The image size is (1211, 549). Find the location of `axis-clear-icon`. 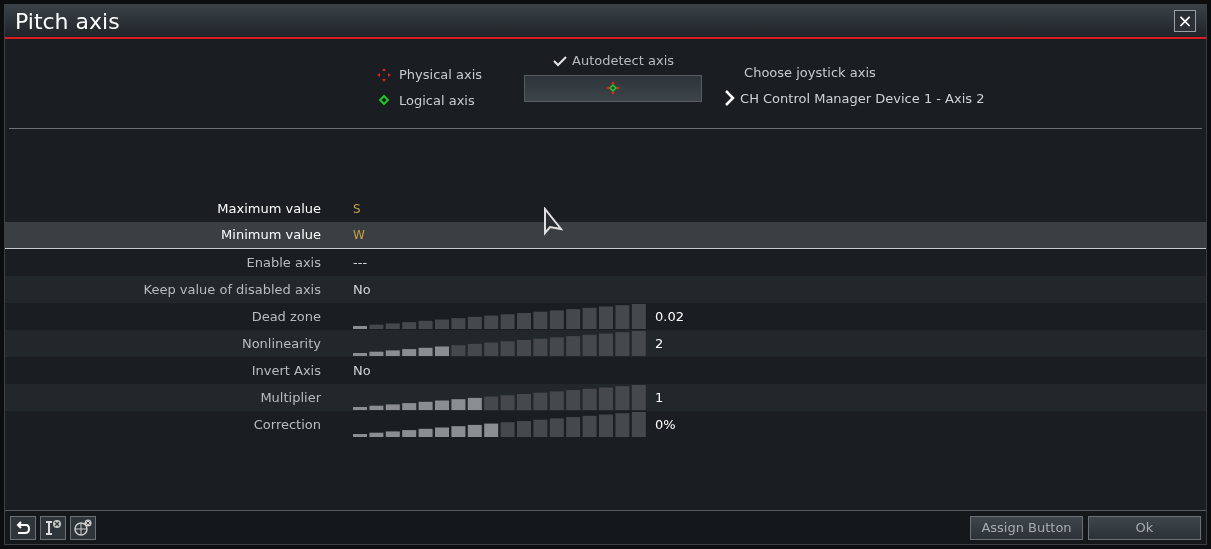

axis-clear-icon is located at coordinates (53, 527).